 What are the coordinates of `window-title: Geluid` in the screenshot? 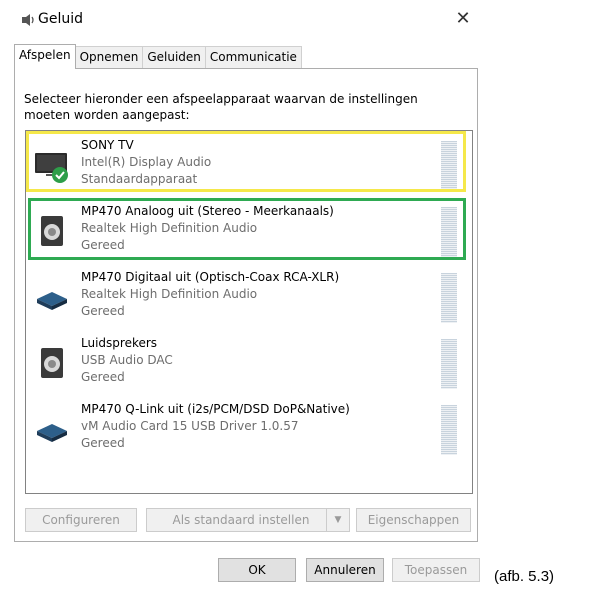 It's located at (61, 19).